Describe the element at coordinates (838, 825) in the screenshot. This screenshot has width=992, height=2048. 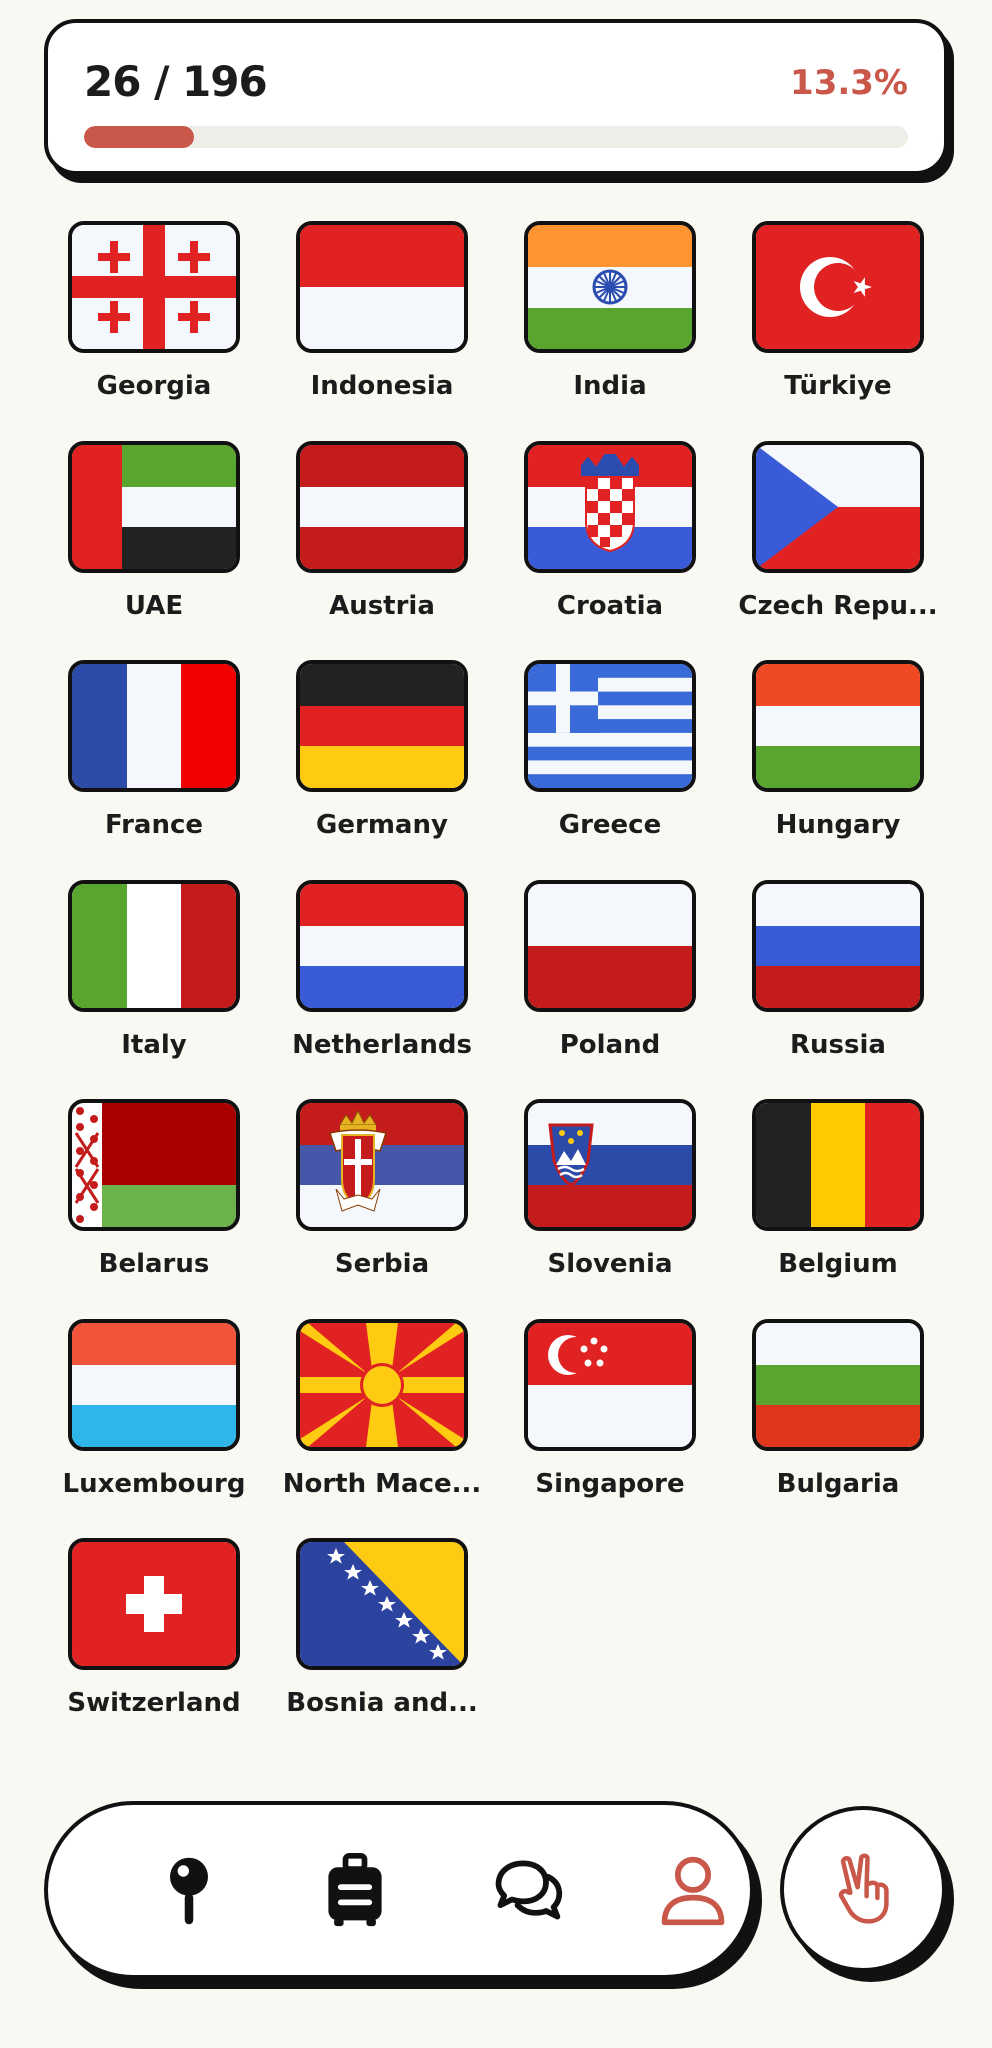
I see `country-name: Hungary` at that location.